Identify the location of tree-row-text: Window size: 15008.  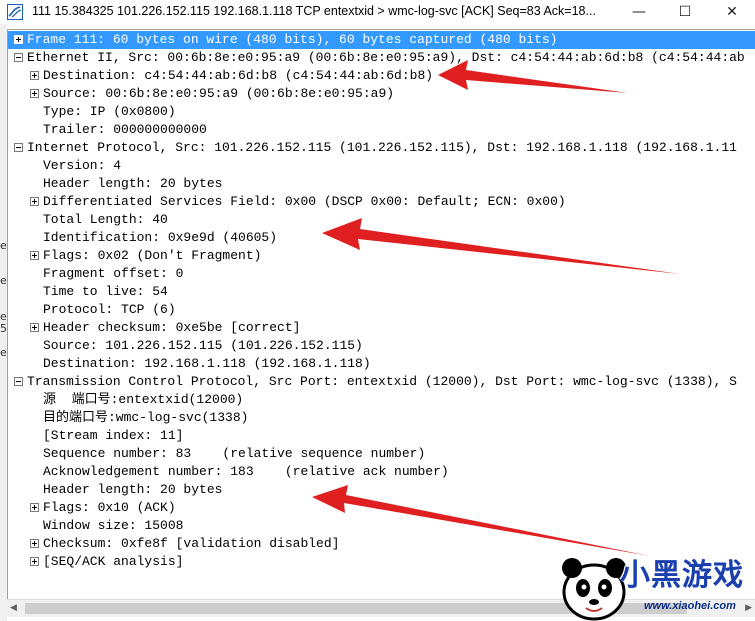
(113, 525).